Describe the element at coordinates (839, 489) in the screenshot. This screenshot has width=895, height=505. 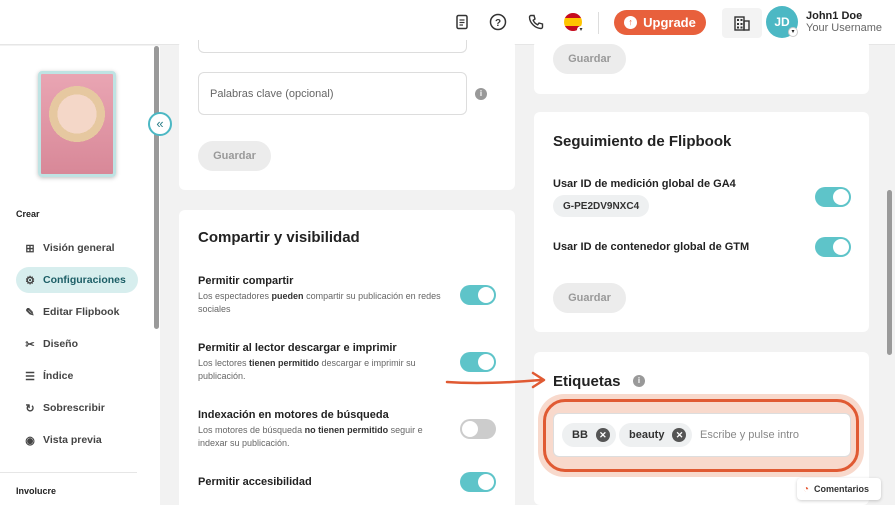
I see `comments-button: ◔ Comentarios` at that location.